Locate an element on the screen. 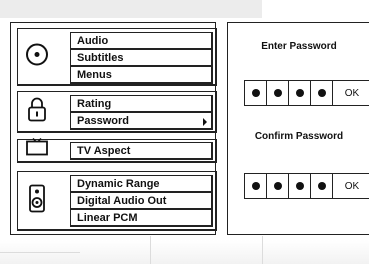  confirm-ok-button: OK is located at coordinates (351, 186).